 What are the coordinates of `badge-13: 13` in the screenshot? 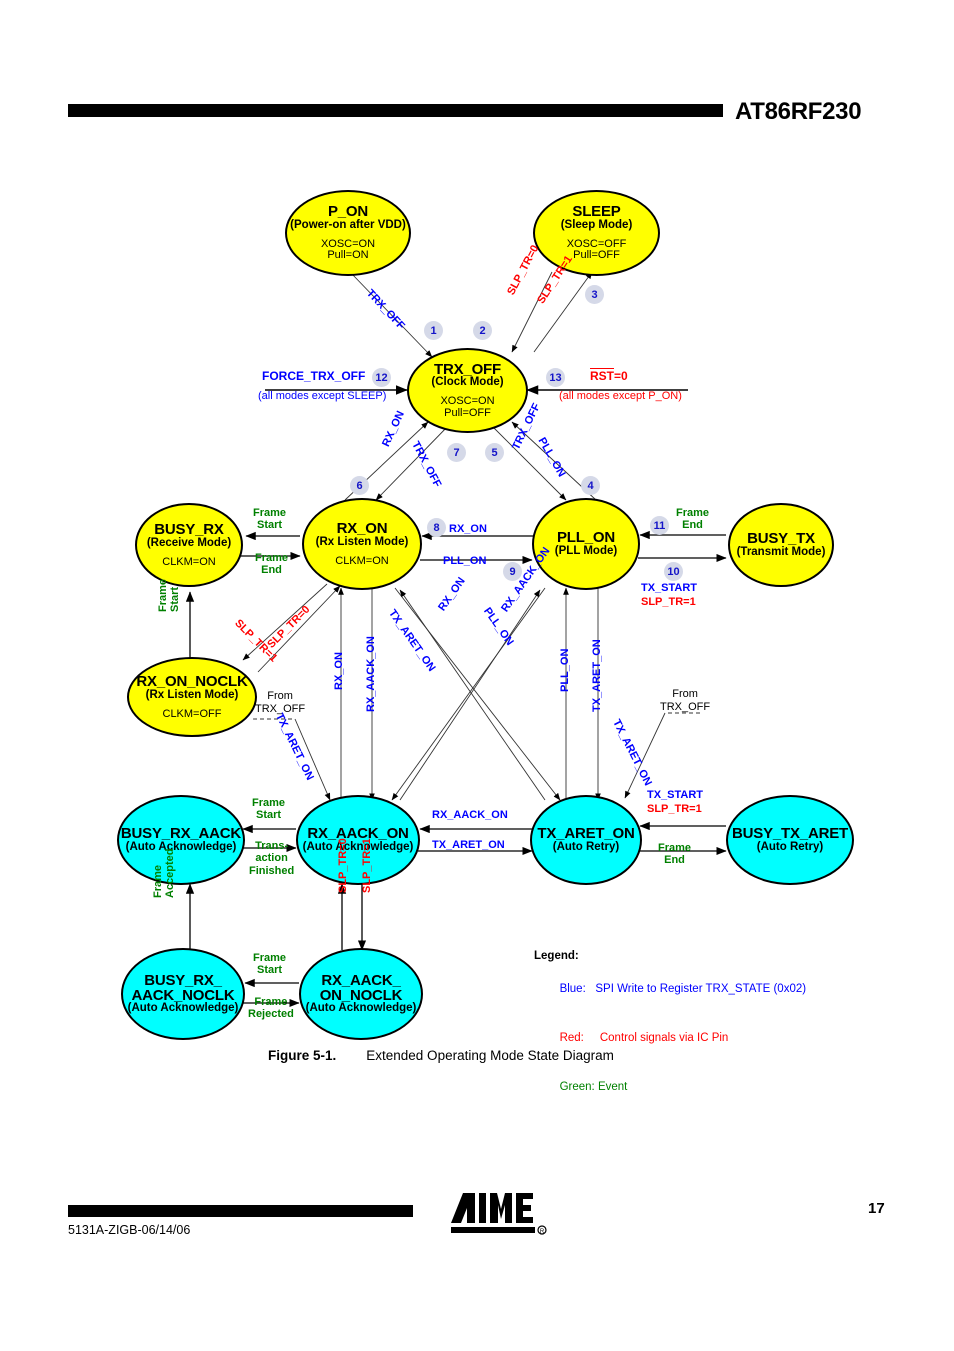 It's located at (555, 377).